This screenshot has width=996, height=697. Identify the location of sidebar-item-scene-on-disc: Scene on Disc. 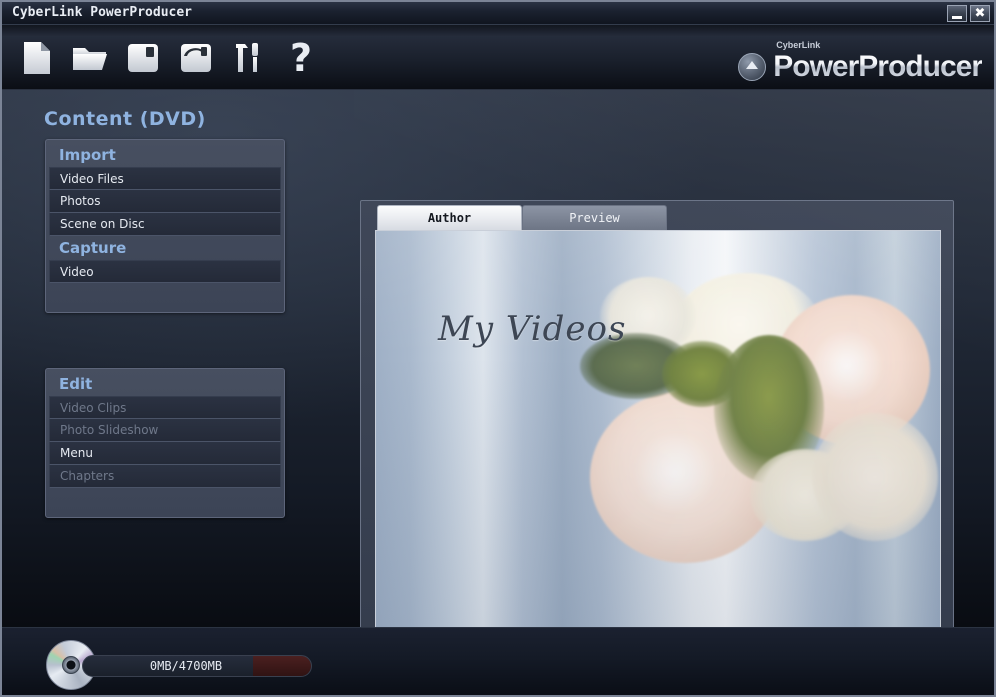
(165, 224).